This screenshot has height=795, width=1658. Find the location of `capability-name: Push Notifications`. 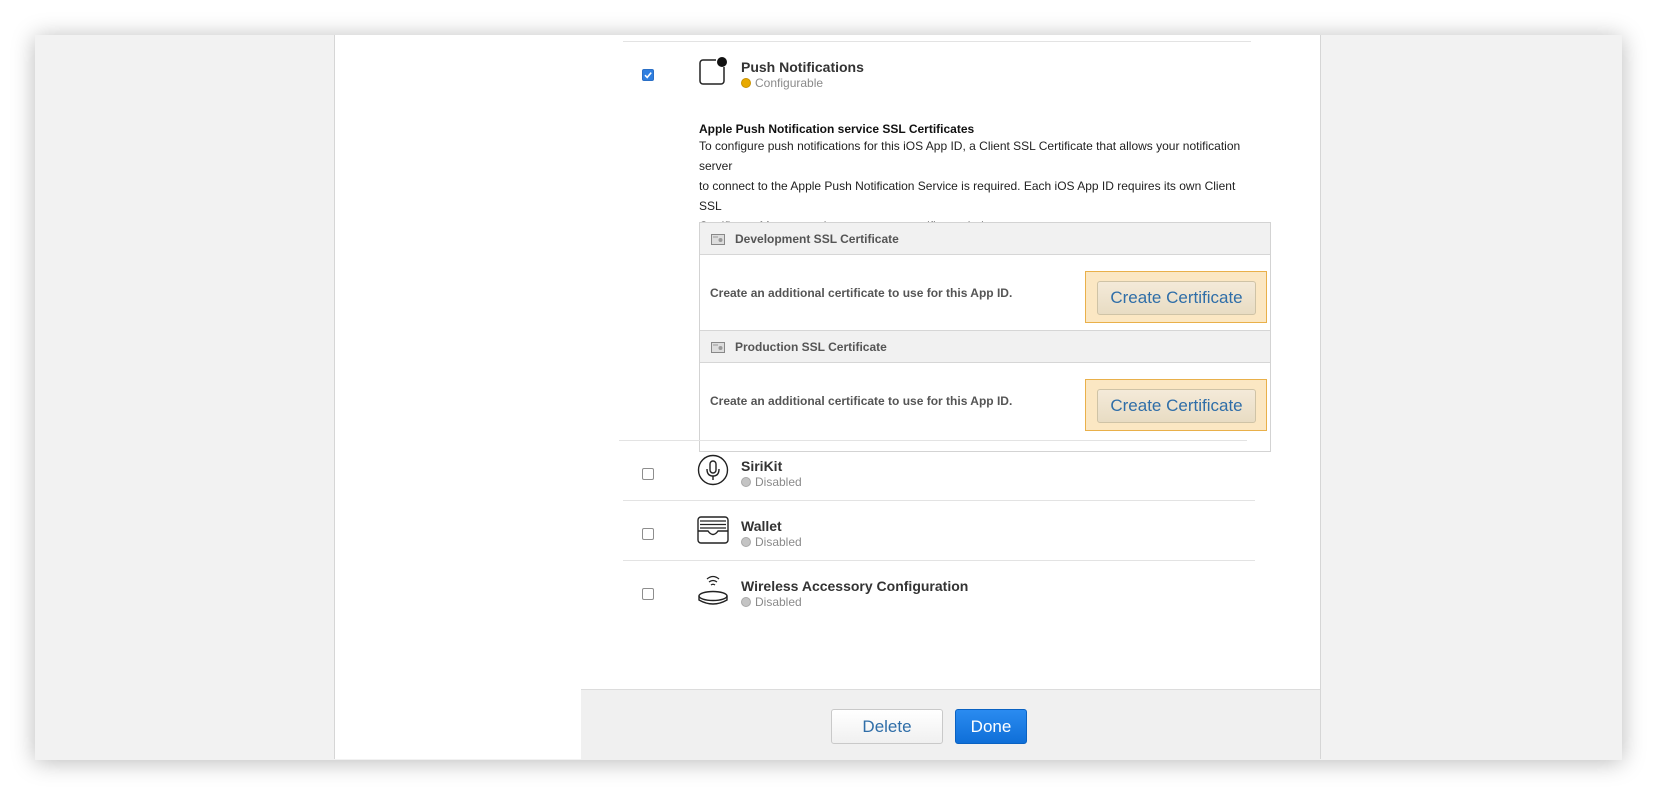

capability-name: Push Notifications is located at coordinates (802, 67).